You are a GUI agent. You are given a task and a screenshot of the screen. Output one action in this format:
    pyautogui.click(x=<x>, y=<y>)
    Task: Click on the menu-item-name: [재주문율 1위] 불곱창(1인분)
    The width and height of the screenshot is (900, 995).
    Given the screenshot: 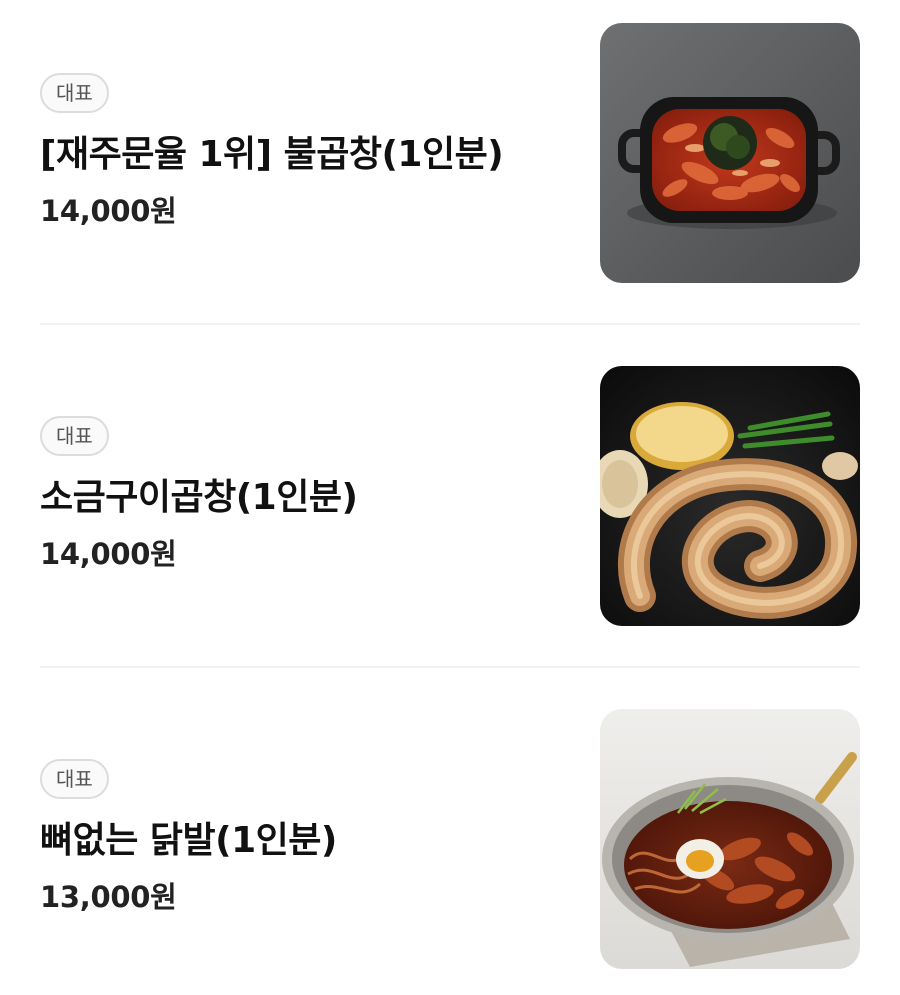 What is the action you would take?
    pyautogui.click(x=272, y=154)
    